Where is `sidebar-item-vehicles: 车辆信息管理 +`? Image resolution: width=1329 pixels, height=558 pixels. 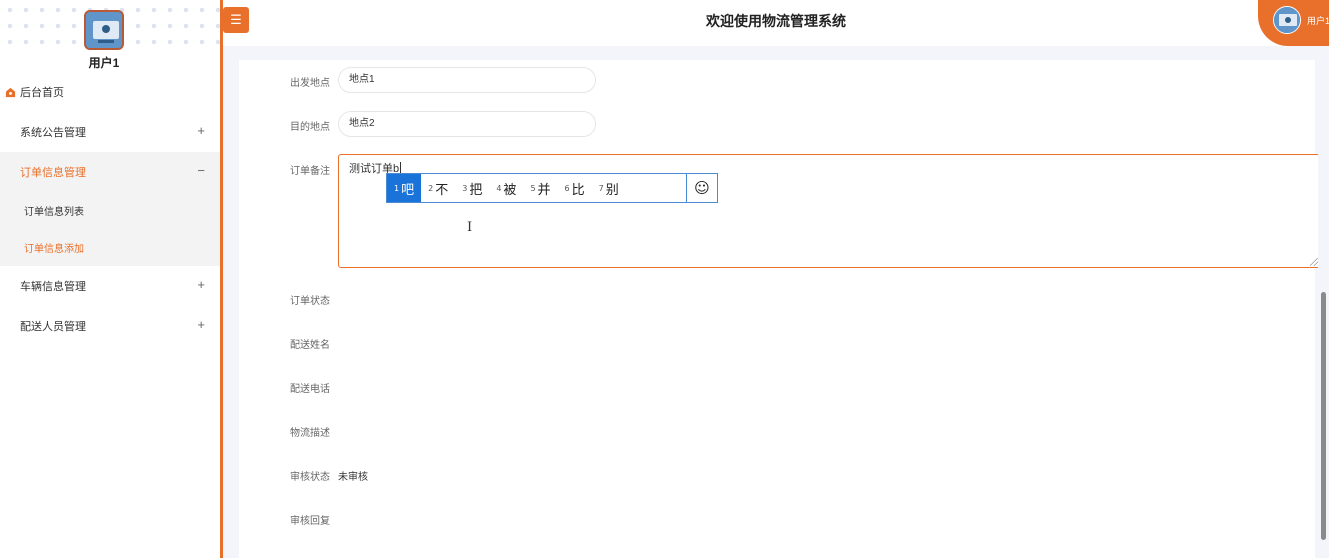
sidebar-item-vehicles: 车辆信息管理 + is located at coordinates (110, 286).